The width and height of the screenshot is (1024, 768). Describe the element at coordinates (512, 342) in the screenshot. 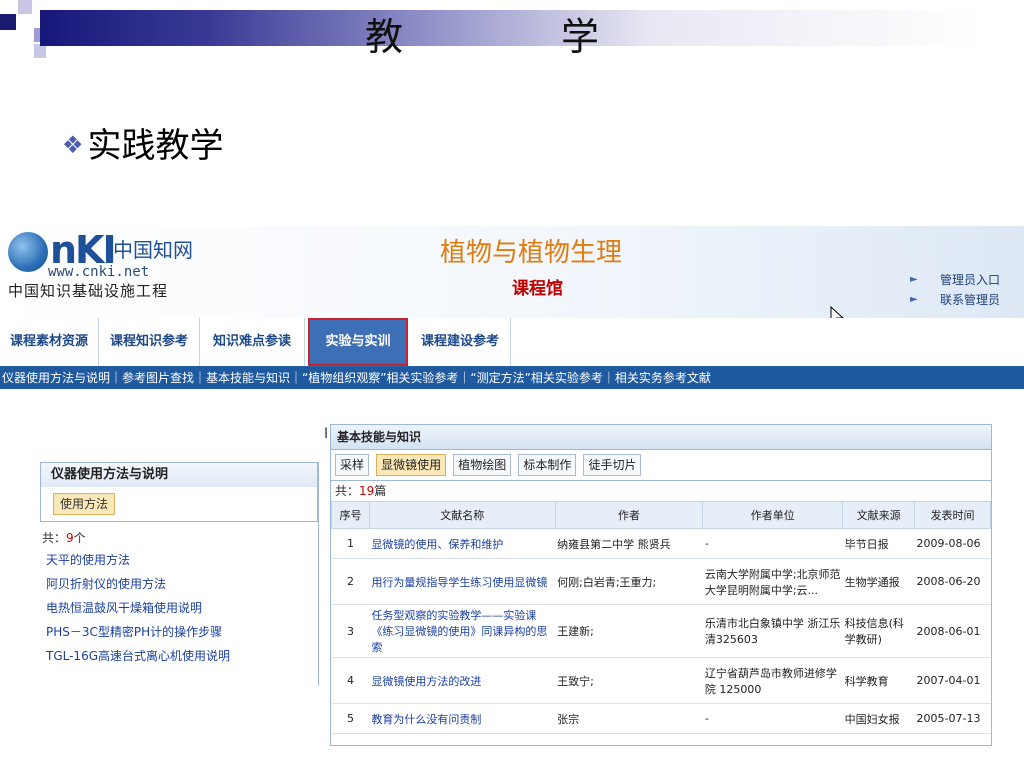

I see `main-nav: 课程素材资源 课程知识参考 知识难点参读 实验与实训 课程建设参考` at that location.